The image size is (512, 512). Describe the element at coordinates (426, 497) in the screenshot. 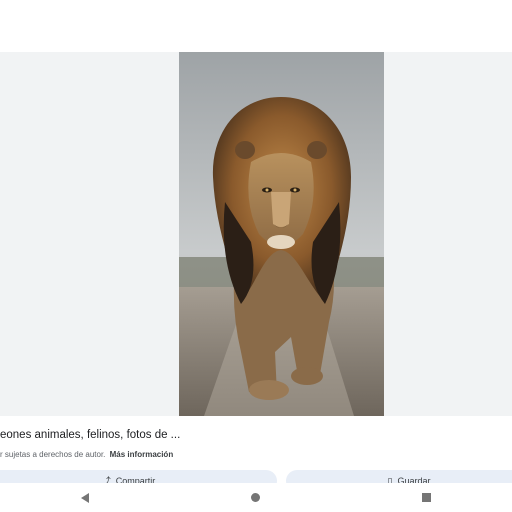

I see `recents-square-icon` at that location.